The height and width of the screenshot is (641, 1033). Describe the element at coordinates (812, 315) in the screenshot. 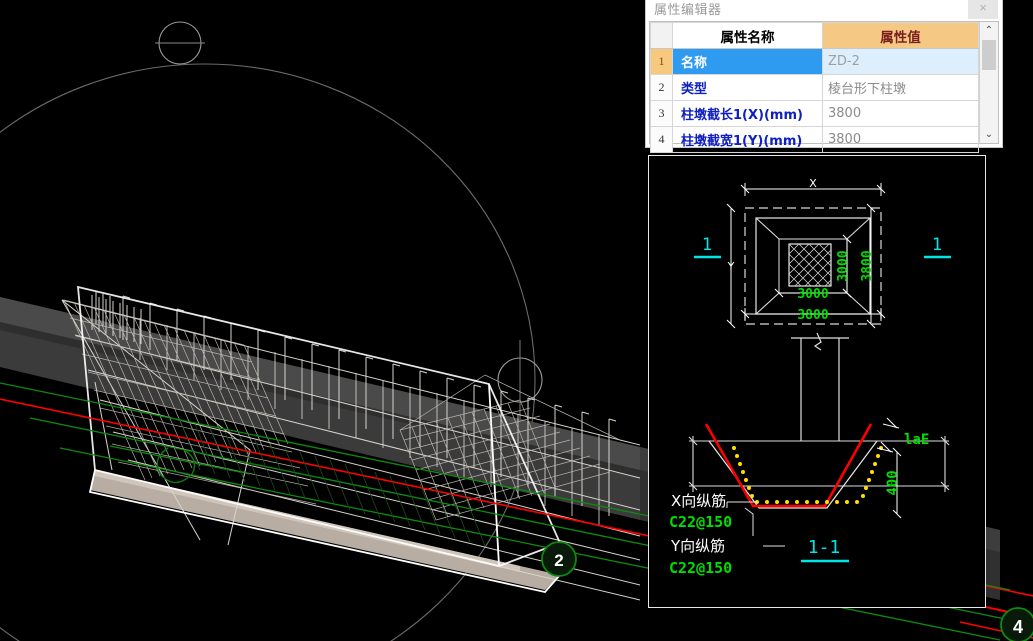

I see `plan-dim-3800-bottom: 3800` at that location.